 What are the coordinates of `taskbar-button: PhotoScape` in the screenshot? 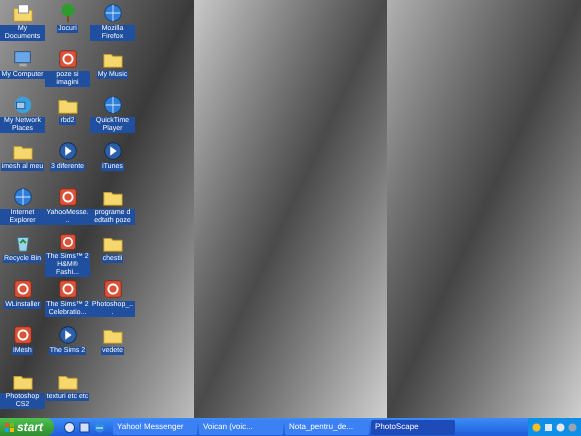 It's located at (413, 427).